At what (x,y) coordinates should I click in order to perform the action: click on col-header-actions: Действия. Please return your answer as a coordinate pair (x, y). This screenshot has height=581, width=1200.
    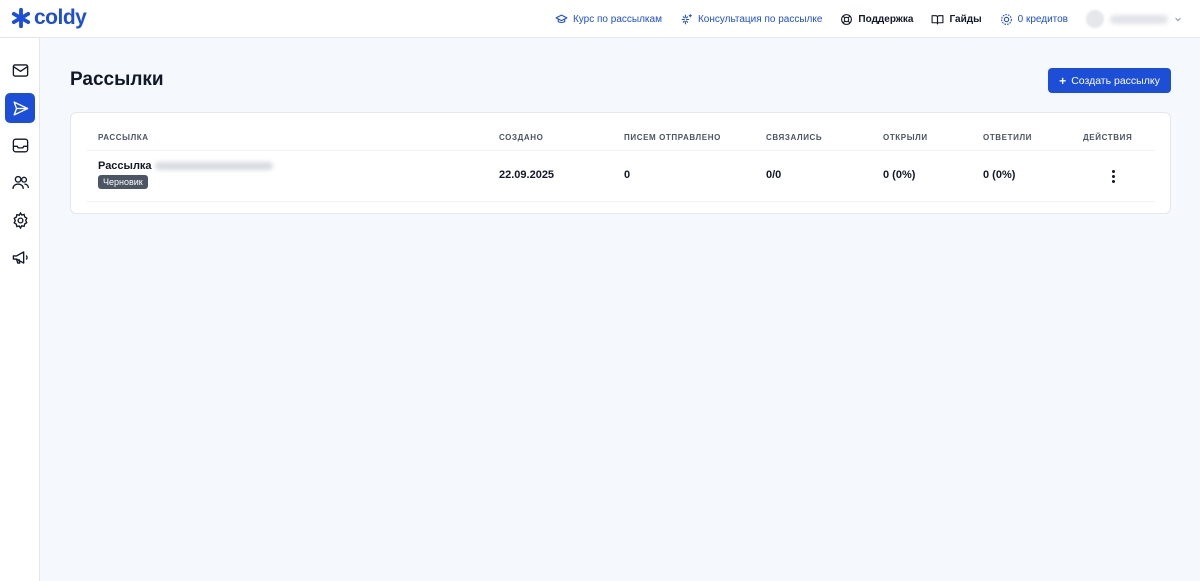
    Looking at the image, I should click on (1108, 137).